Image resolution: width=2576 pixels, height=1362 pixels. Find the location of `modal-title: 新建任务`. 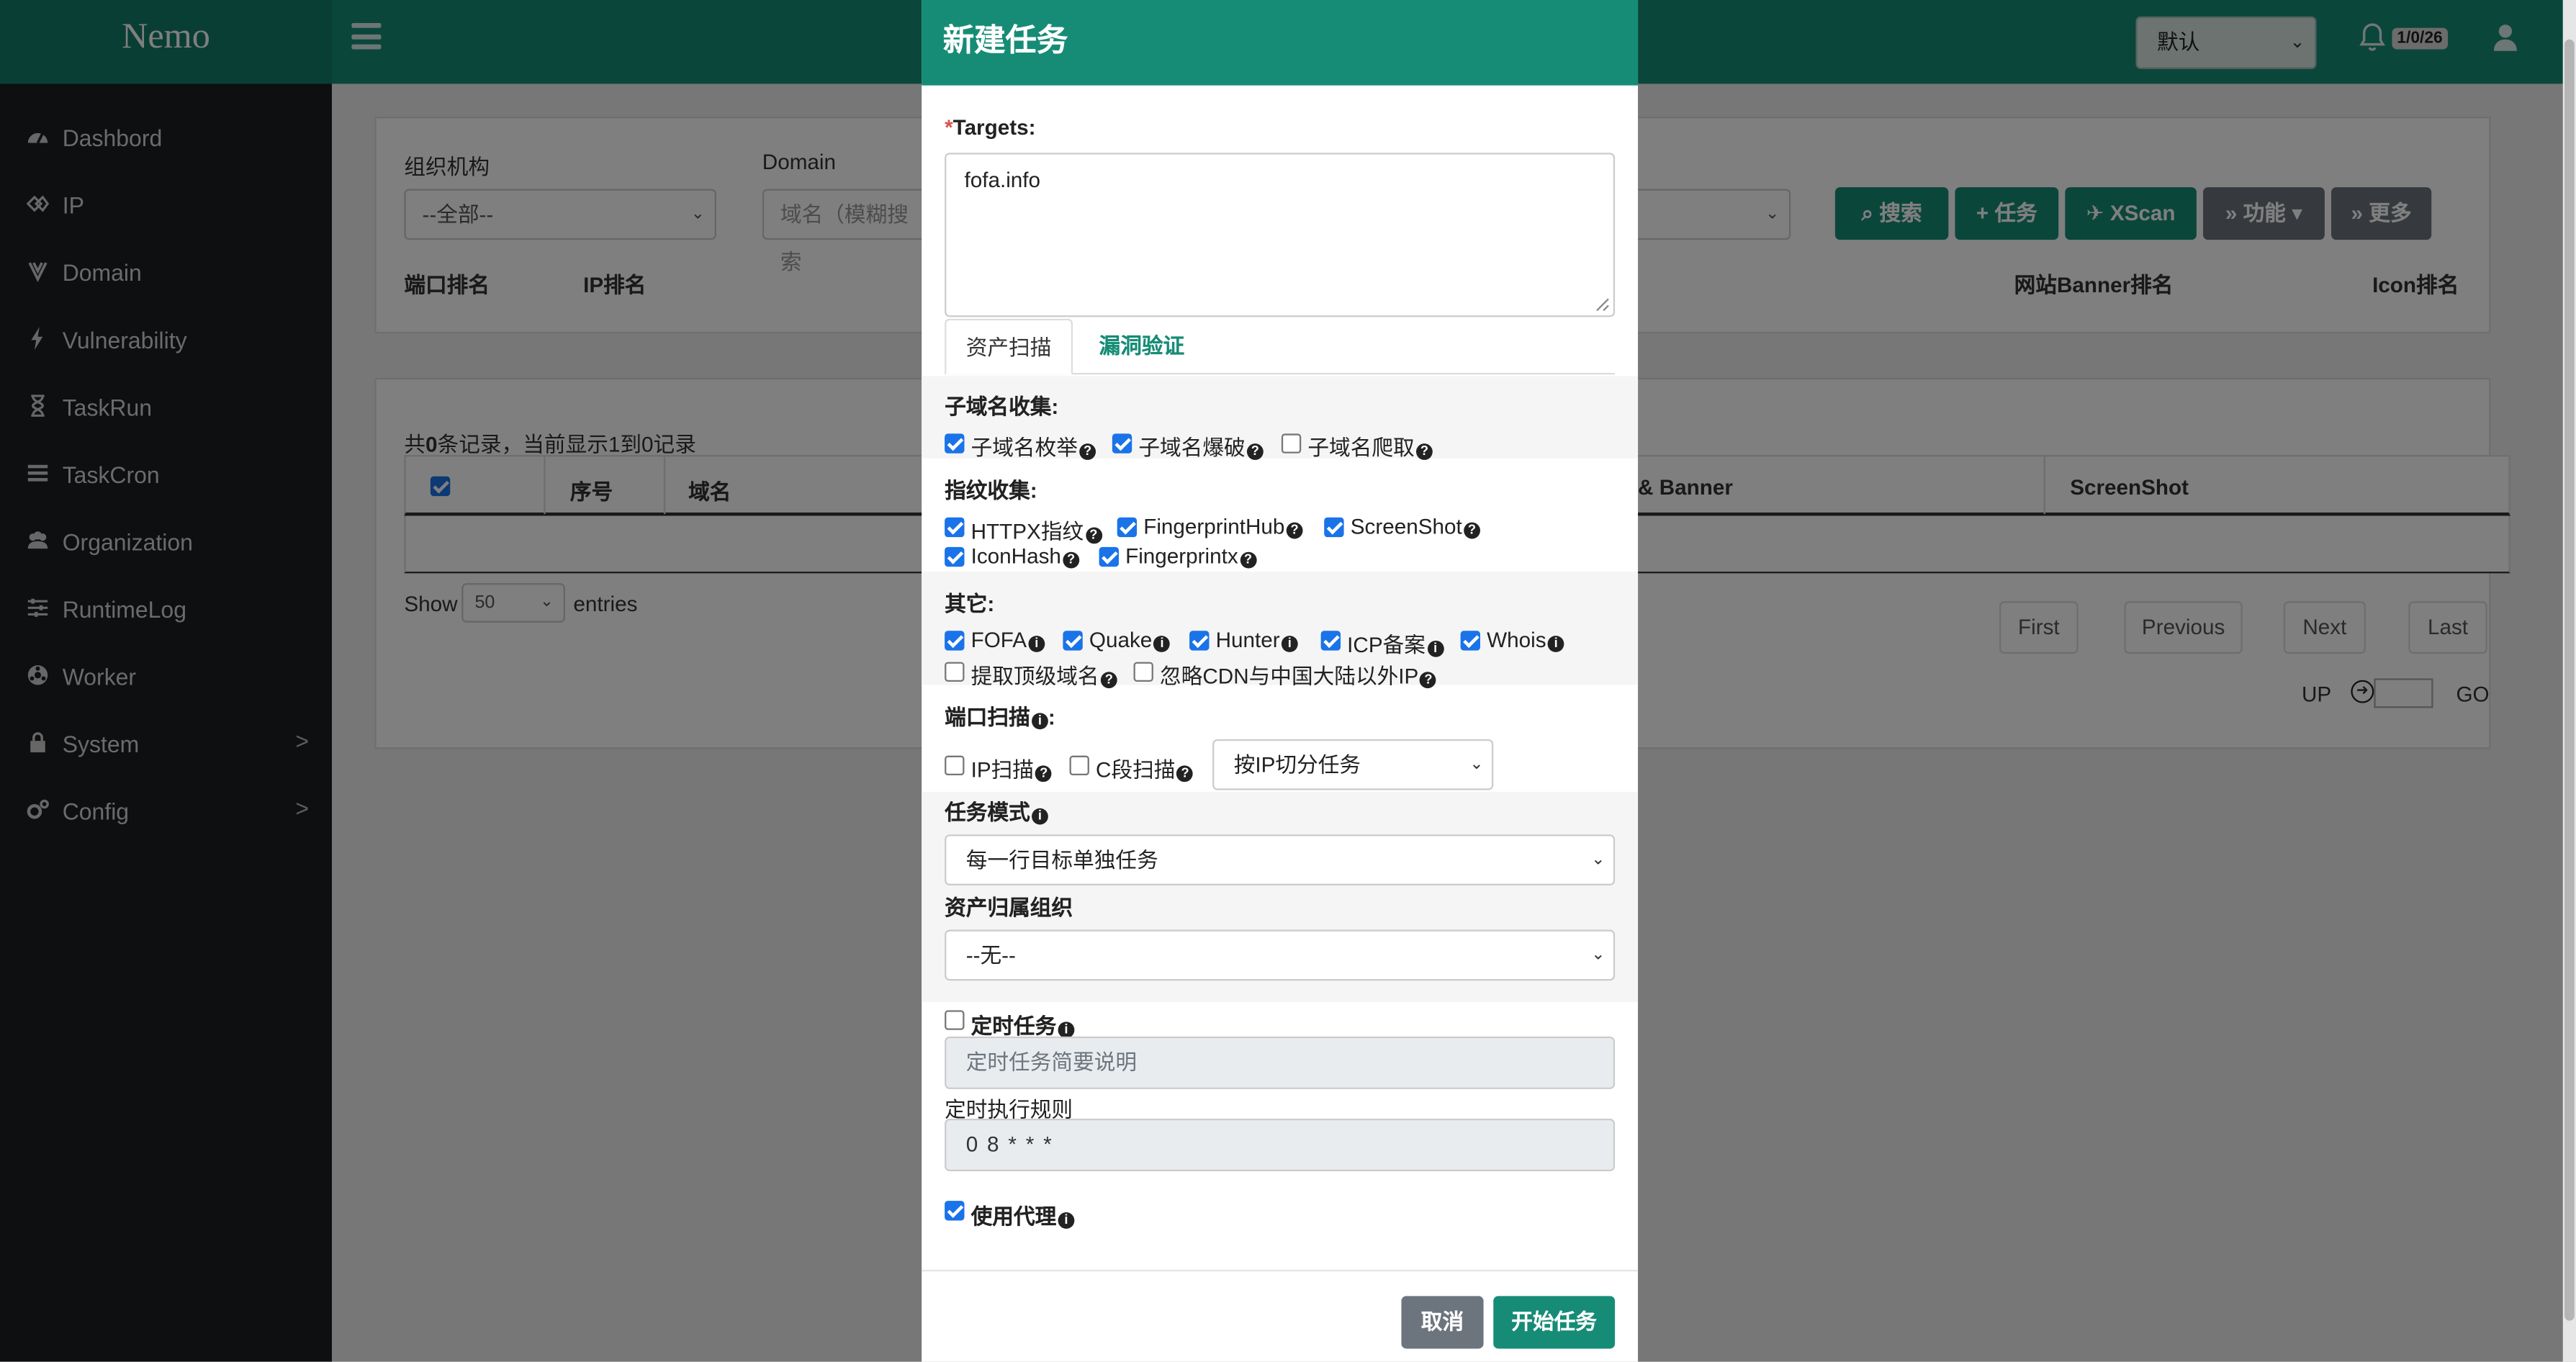

modal-title: 新建任务 is located at coordinates (1280, 43).